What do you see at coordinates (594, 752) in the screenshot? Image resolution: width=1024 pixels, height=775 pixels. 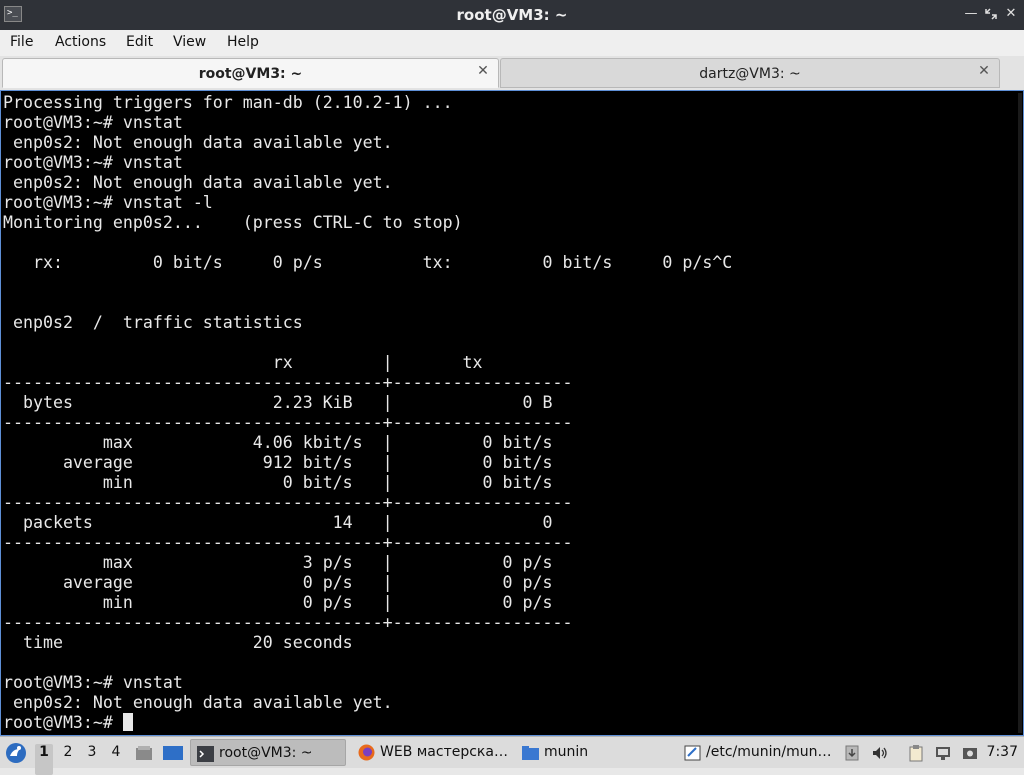 I see `task-munin-folder: munin` at bounding box center [594, 752].